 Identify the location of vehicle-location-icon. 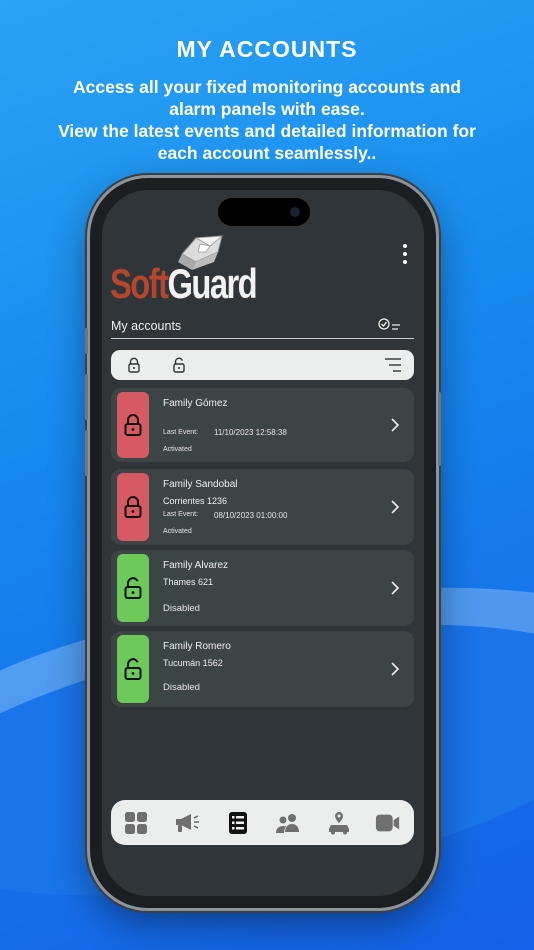
(339, 823).